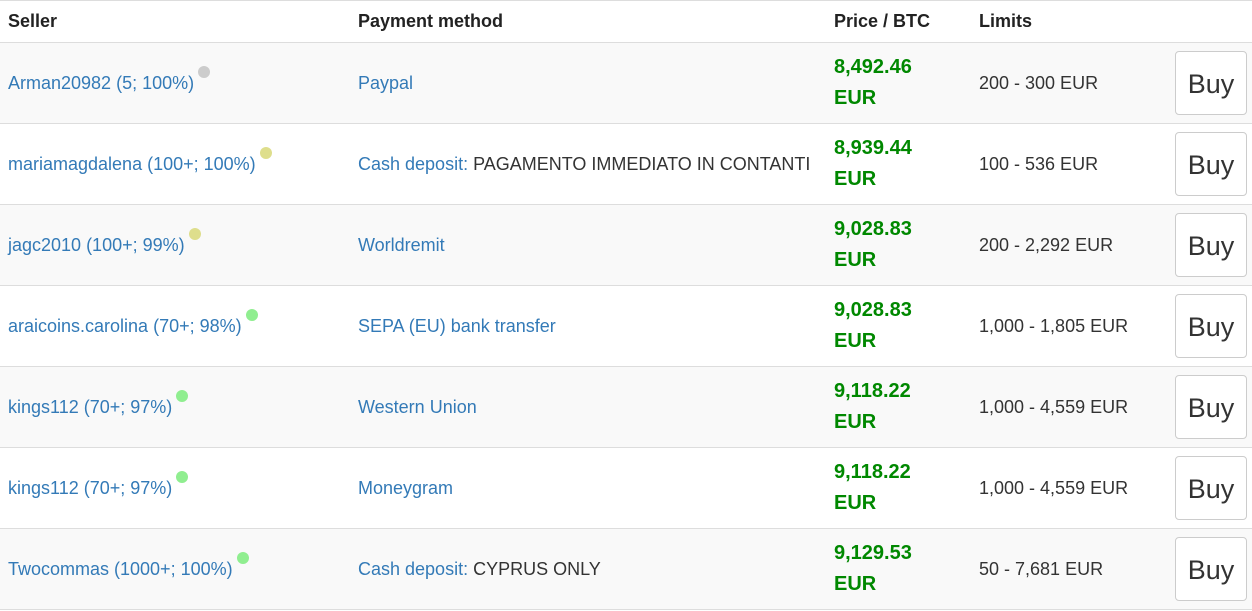 This screenshot has width=1252, height=611. I want to click on limits-cell: 200 - 300 EUR, so click(1061, 83).